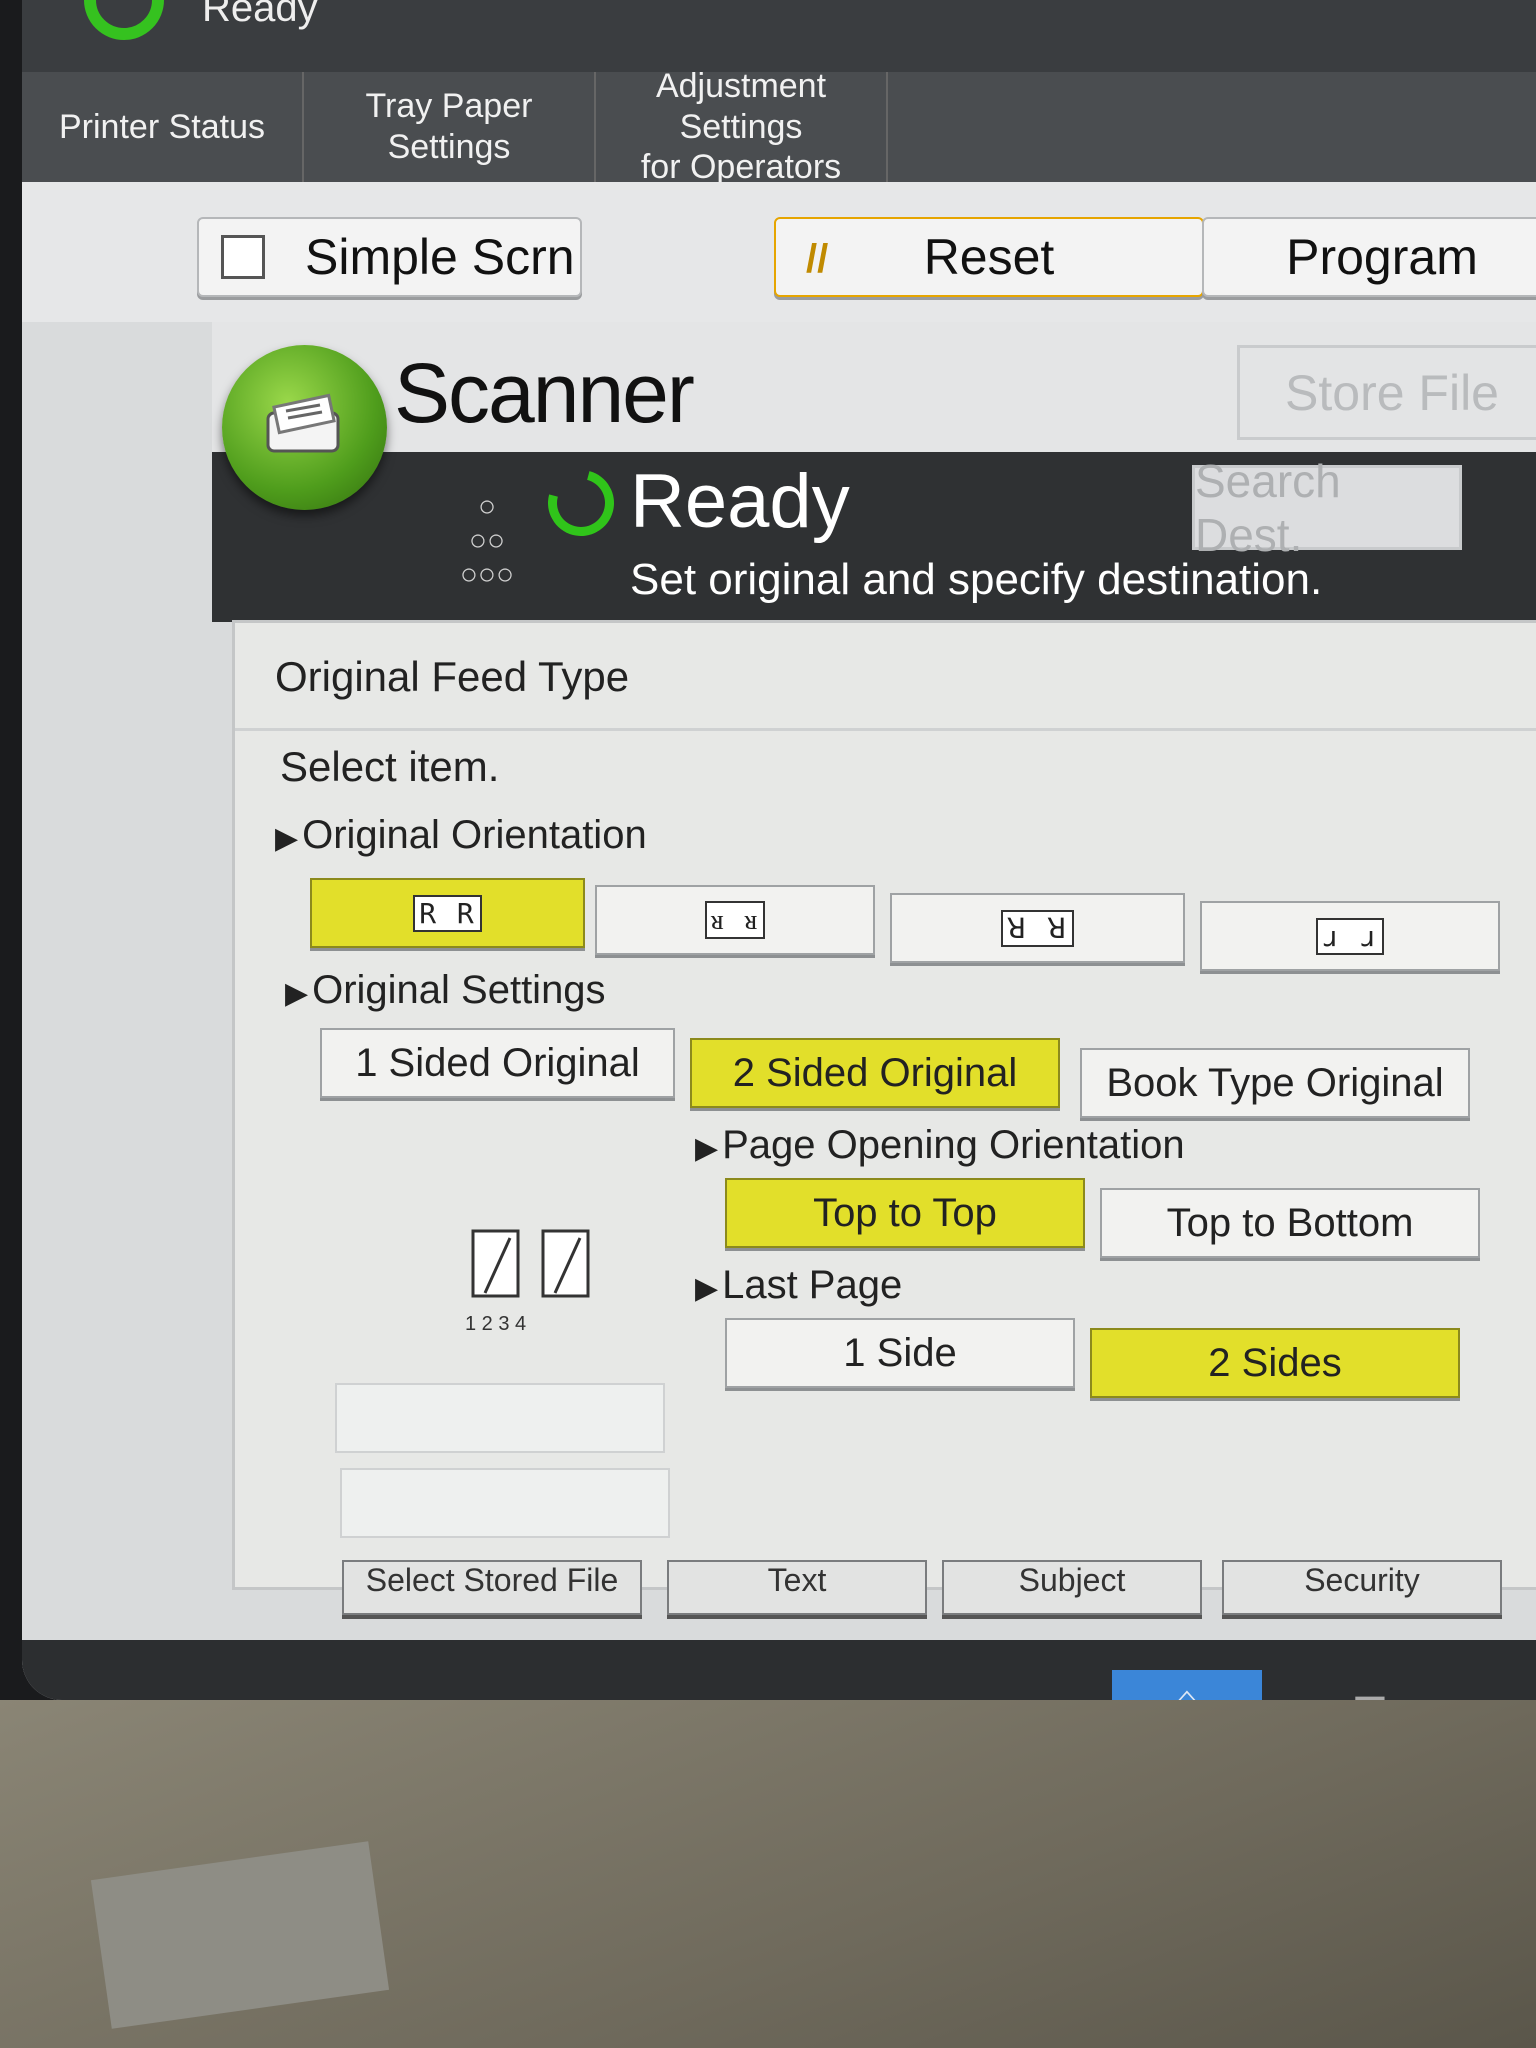 Image resolution: width=1536 pixels, height=2048 pixels. What do you see at coordinates (544, 393) in the screenshot?
I see `scanner-title: Scanner` at bounding box center [544, 393].